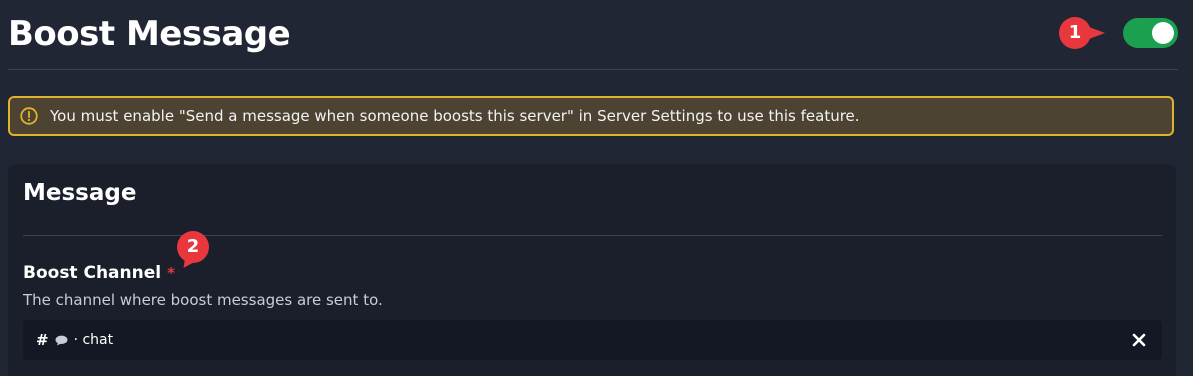 This screenshot has width=1193, height=376. What do you see at coordinates (61, 340) in the screenshot?
I see `speech-bubble-icon` at bounding box center [61, 340].